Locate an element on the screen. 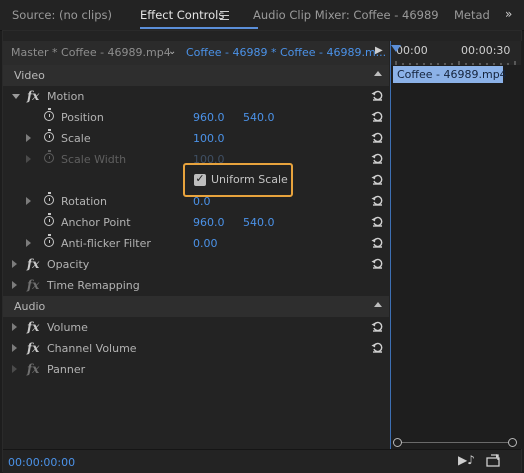 Image resolution: width=524 pixels, height=473 pixels. tab-source: Source: (no clips) is located at coordinates (62, 15).